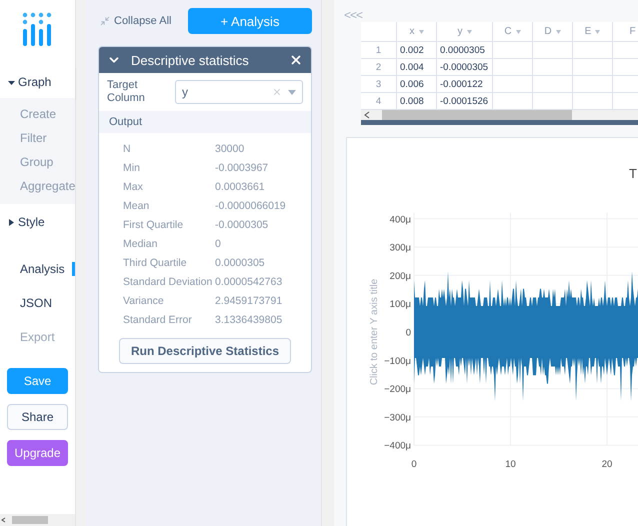 The width and height of the screenshot is (638, 526). Describe the element at coordinates (249, 301) in the screenshot. I see `stat-value: 2.9459173791` at that location.